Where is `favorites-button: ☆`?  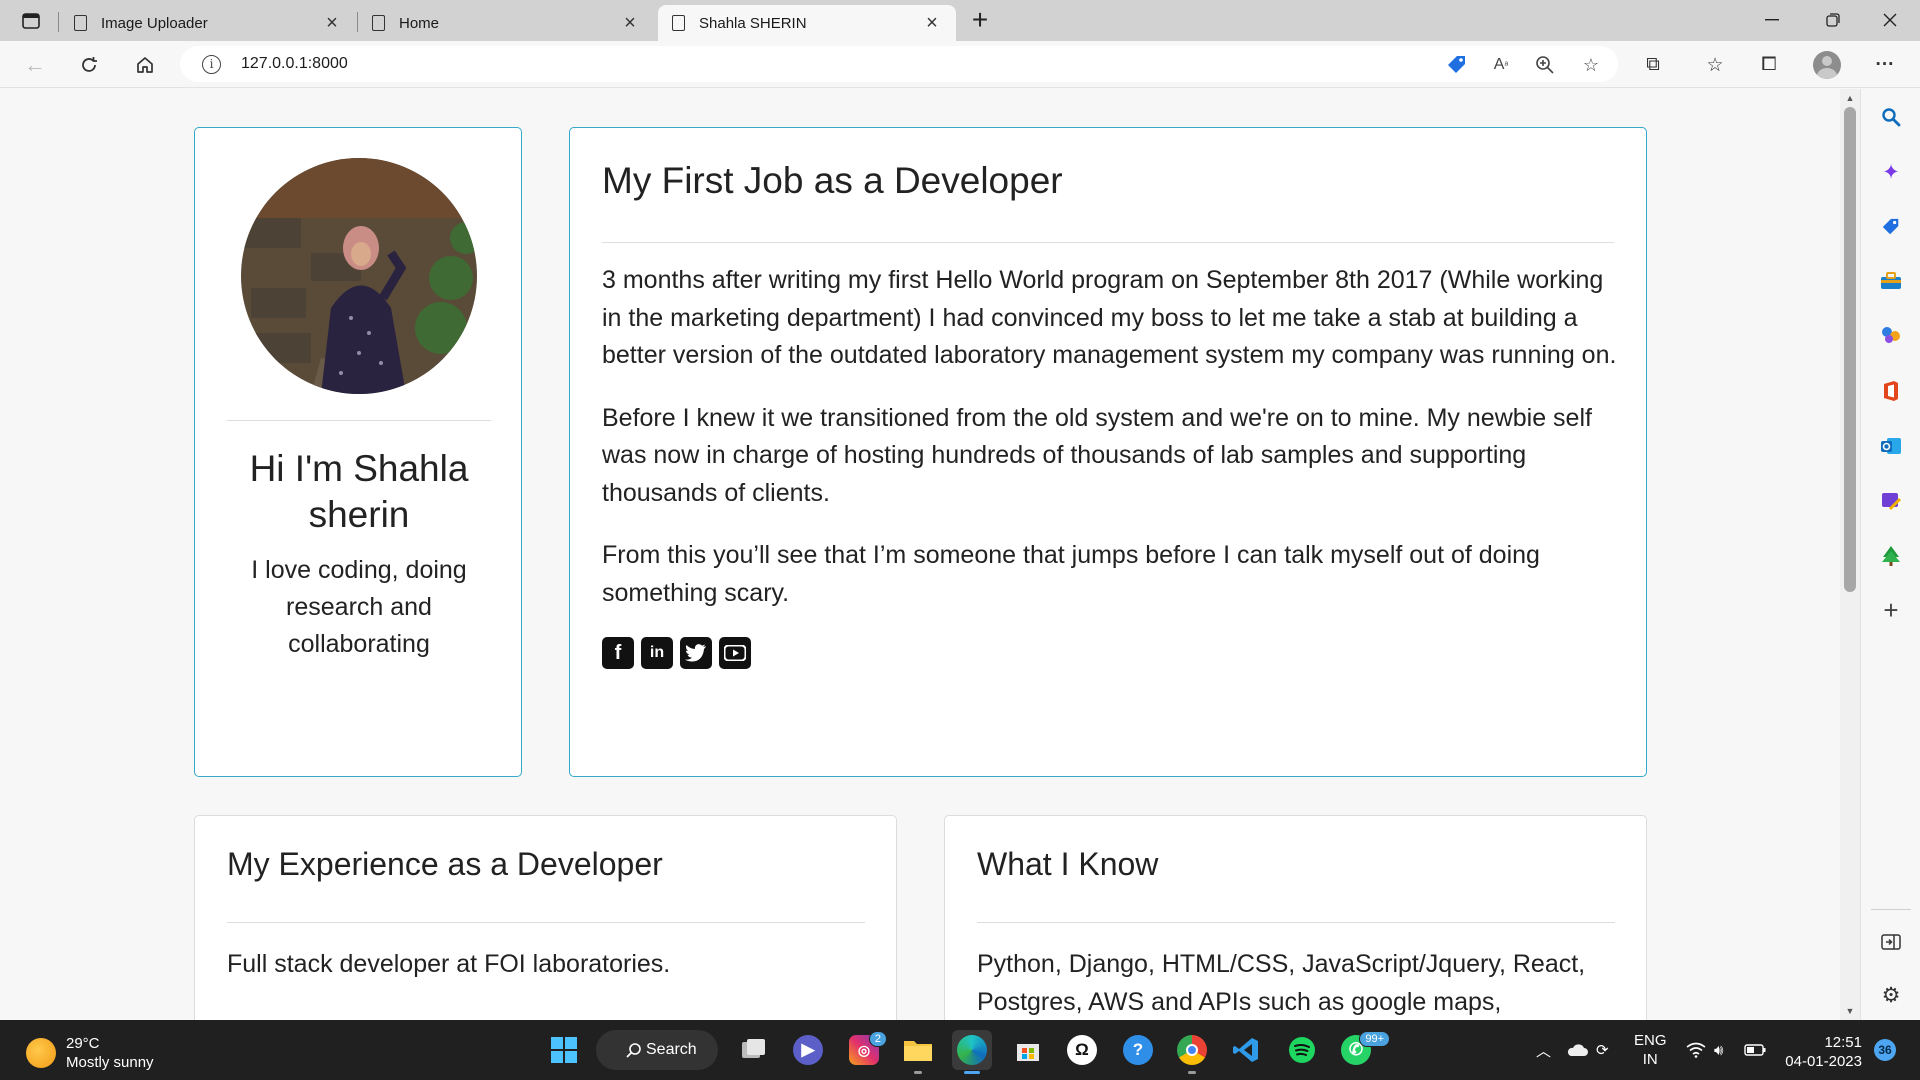 favorites-button: ☆ is located at coordinates (1715, 65).